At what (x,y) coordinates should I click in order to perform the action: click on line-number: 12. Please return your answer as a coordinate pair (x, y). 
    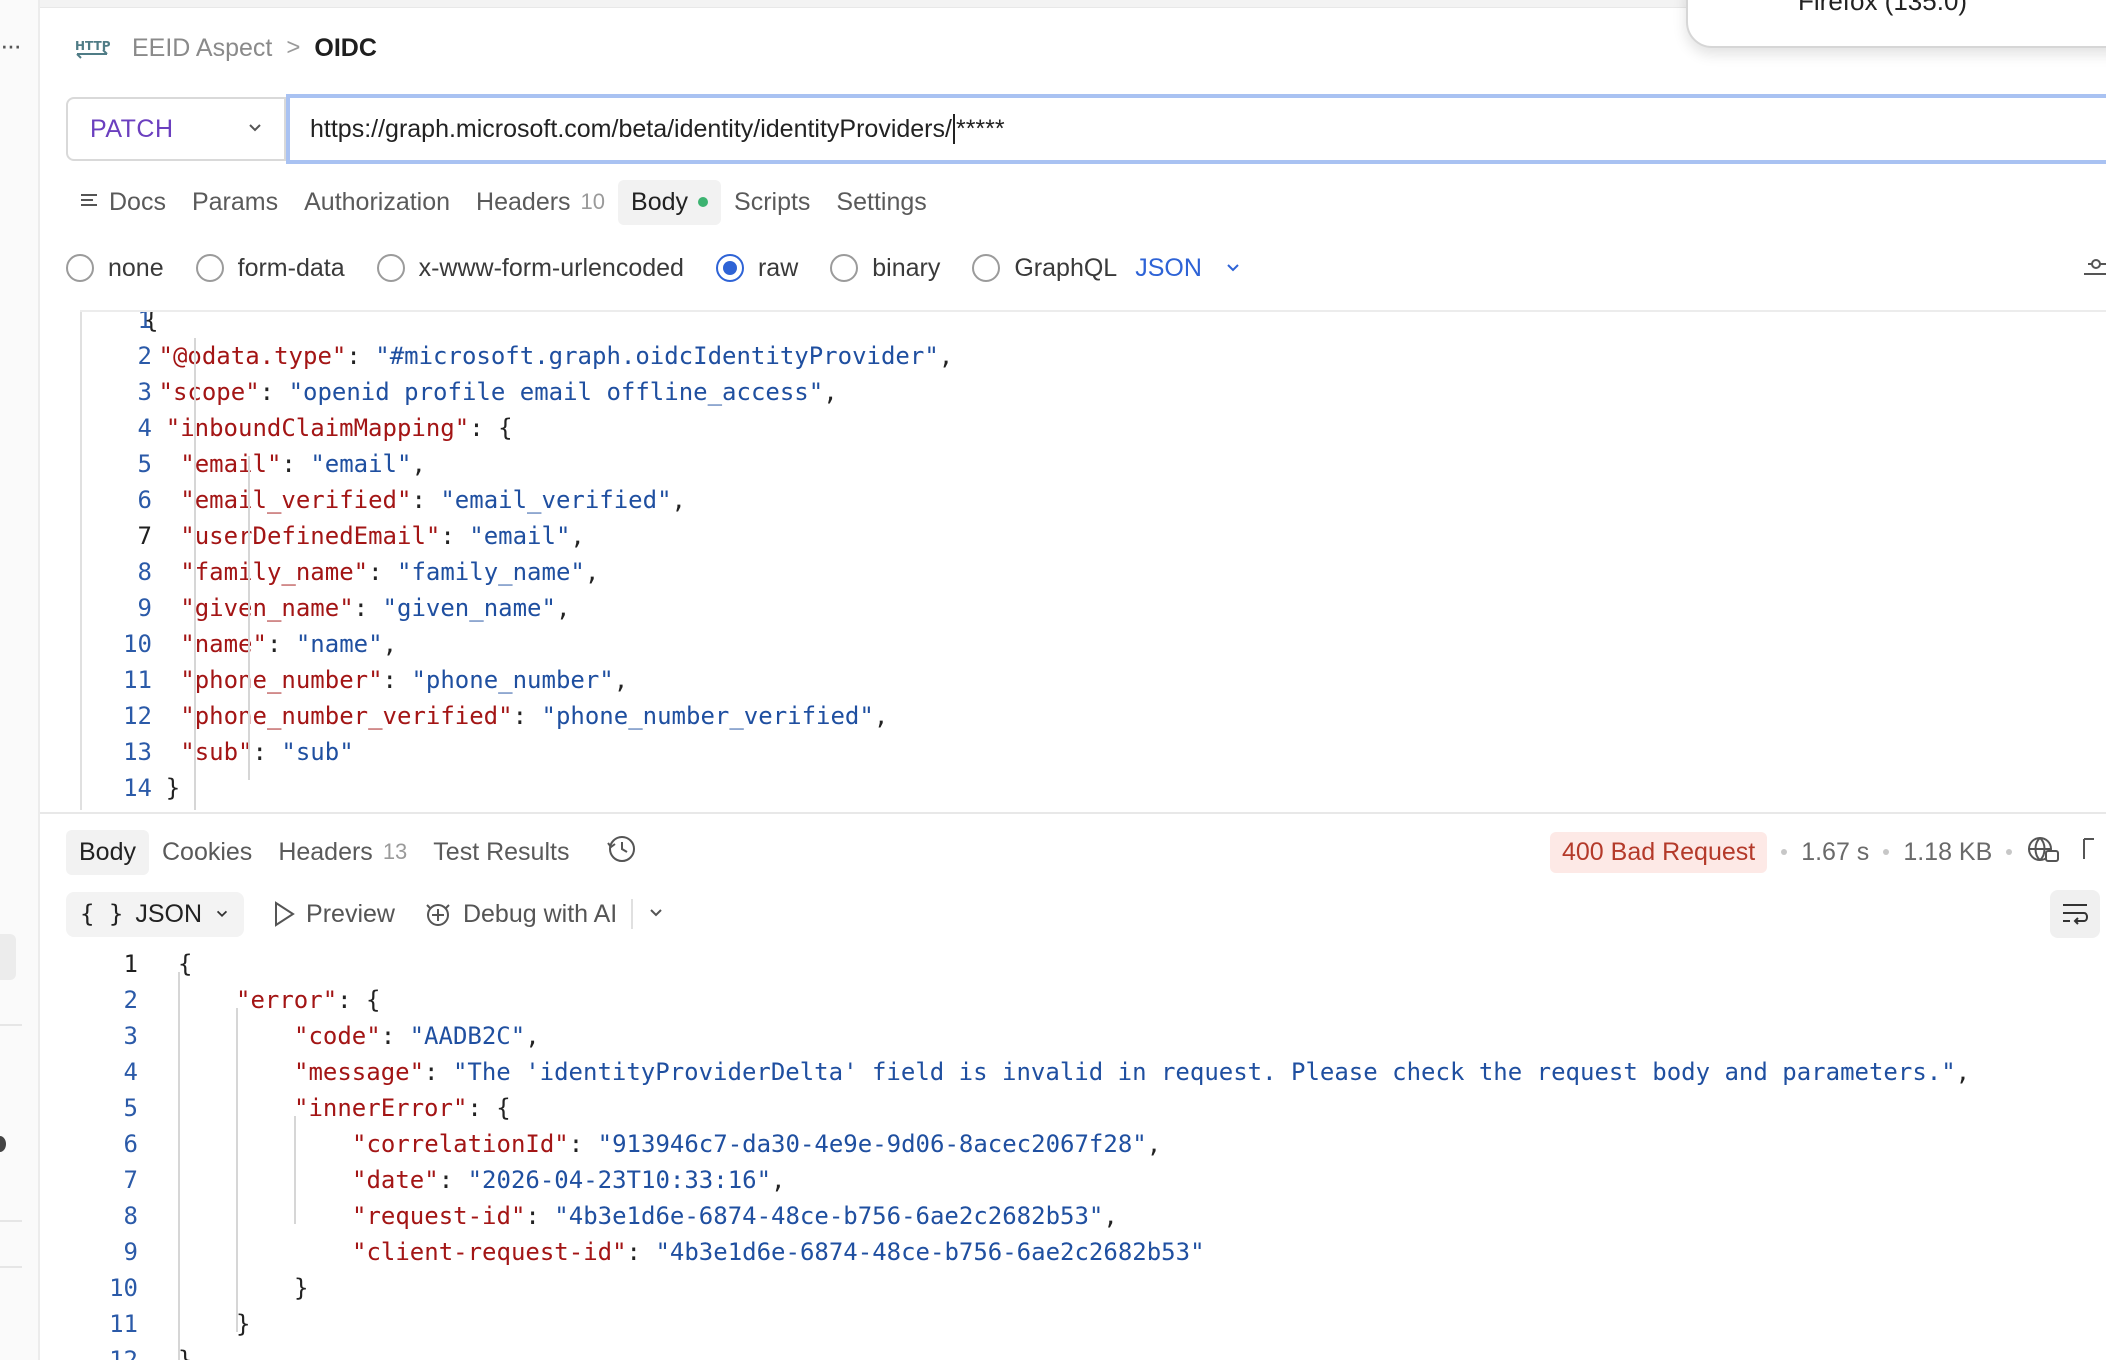
    Looking at the image, I should click on (137, 716).